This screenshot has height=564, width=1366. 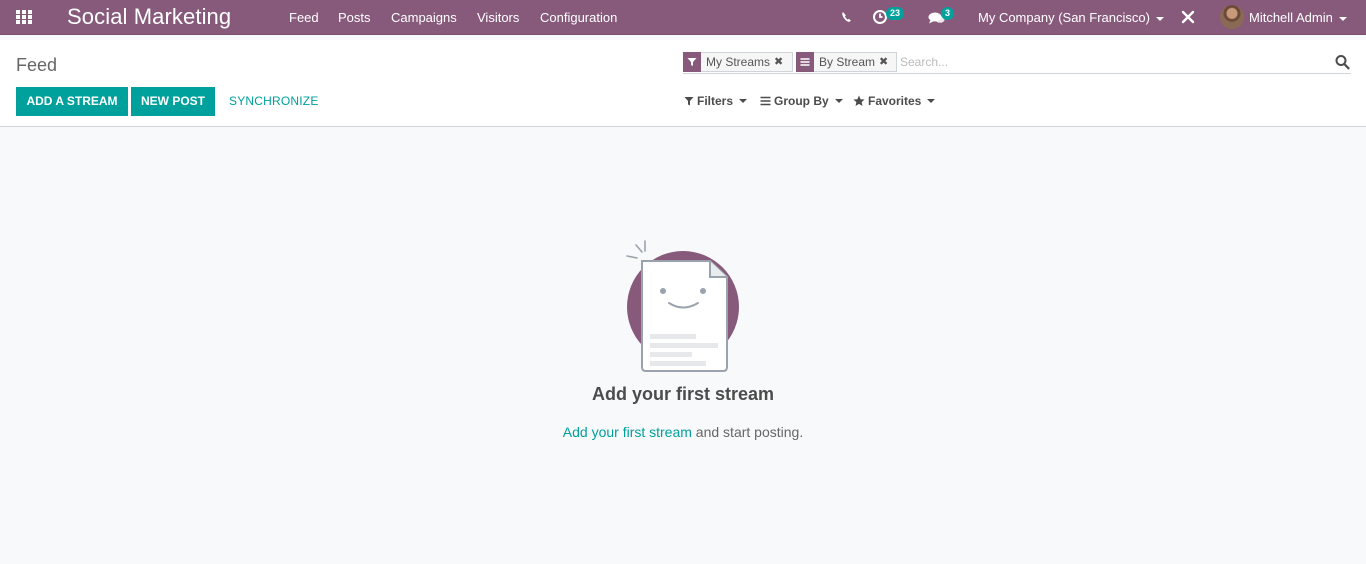 I want to click on helper-text-suffix: and start posting., so click(x=747, y=432).